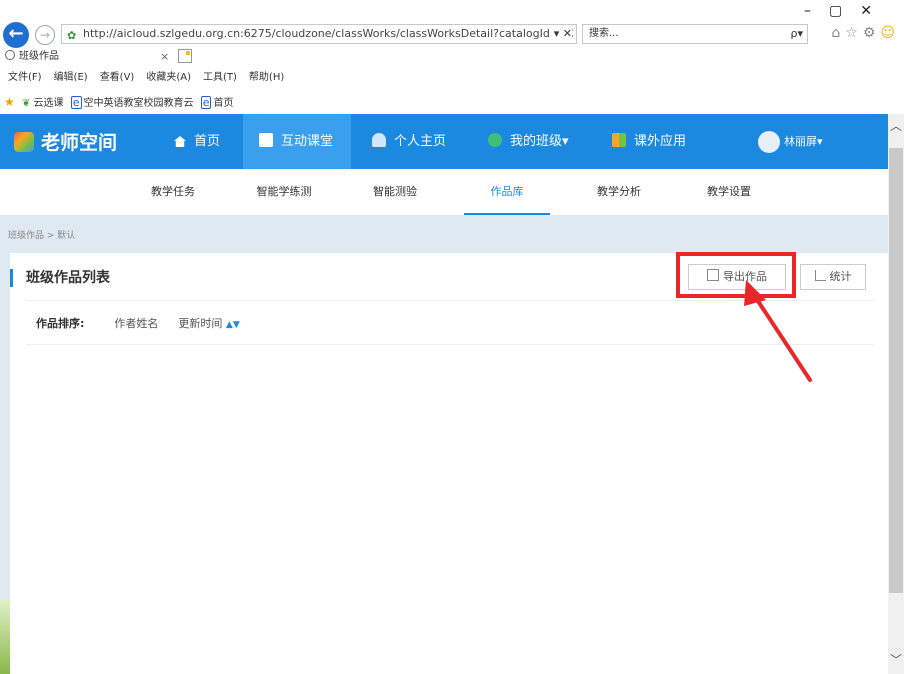  I want to click on user-name: 林丽屏, so click(800, 141).